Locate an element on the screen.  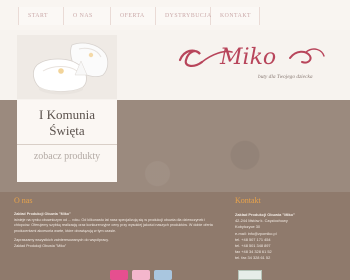
miko-logo: Miko is located at coordinates (253, 55).